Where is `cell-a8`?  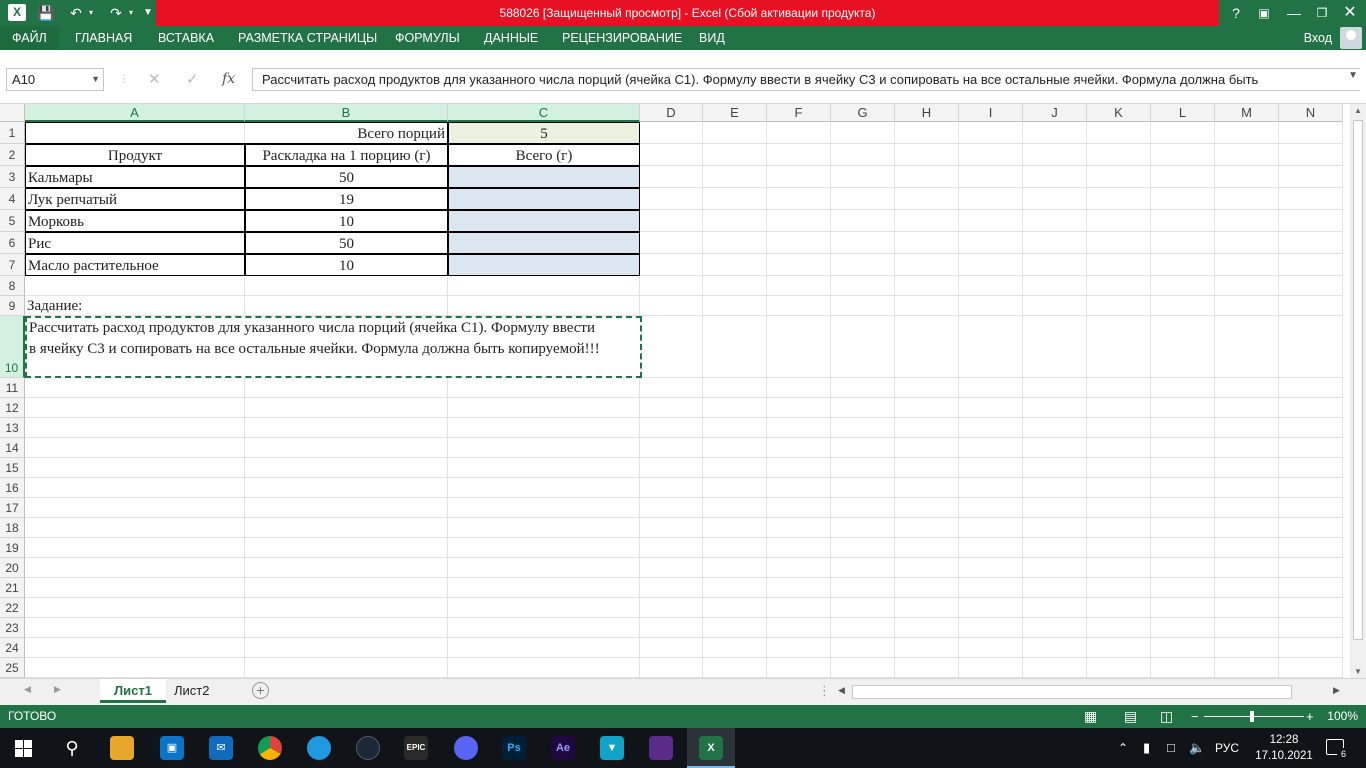
cell-a8 is located at coordinates (135, 286).